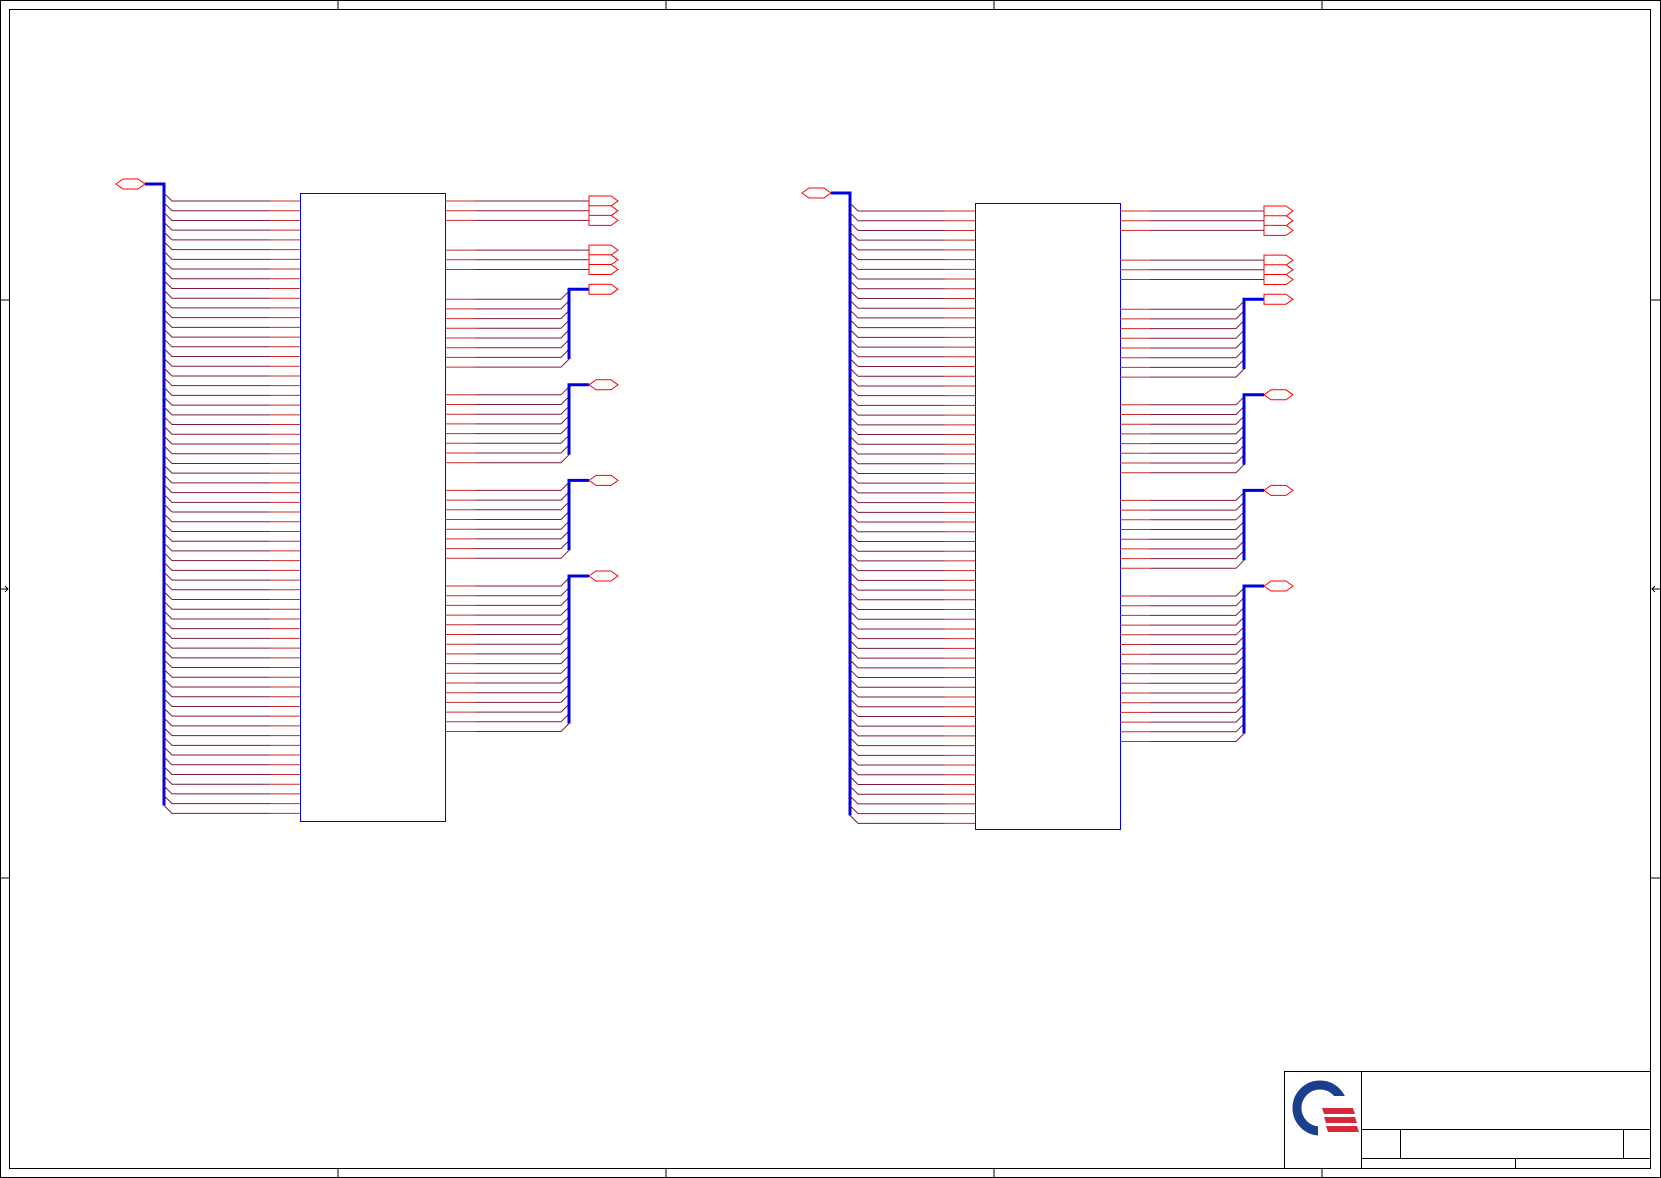 This screenshot has width=1661, height=1178. Describe the element at coordinates (1655, 589) in the screenshot. I see `right-center-arrow-icon` at that location.